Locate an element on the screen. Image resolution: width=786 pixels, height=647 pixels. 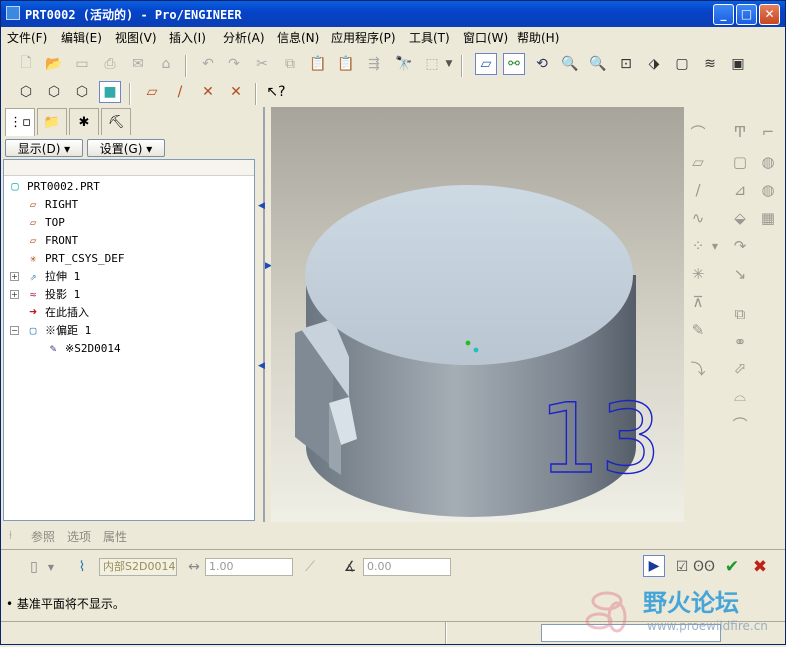
pause-resume-icon: ▶ is located at coordinates (654, 566).